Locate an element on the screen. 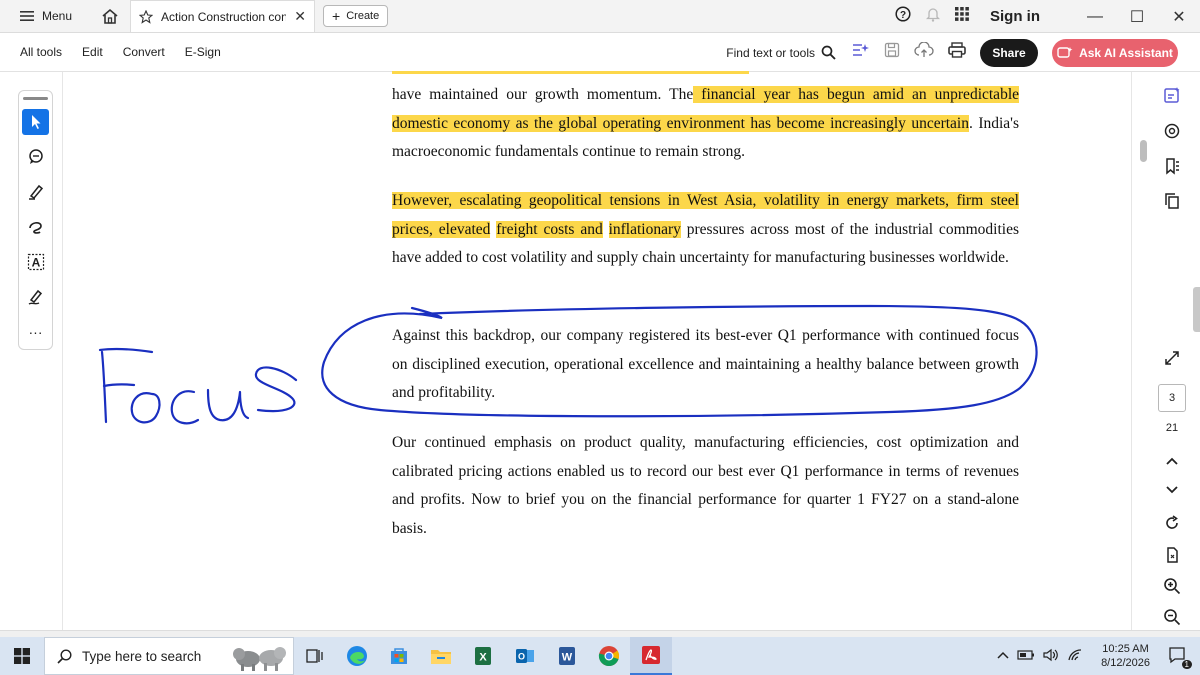 Image resolution: width=1200 pixels, height=675 pixels. p2-highlight-3: inflationary is located at coordinates (644, 229).